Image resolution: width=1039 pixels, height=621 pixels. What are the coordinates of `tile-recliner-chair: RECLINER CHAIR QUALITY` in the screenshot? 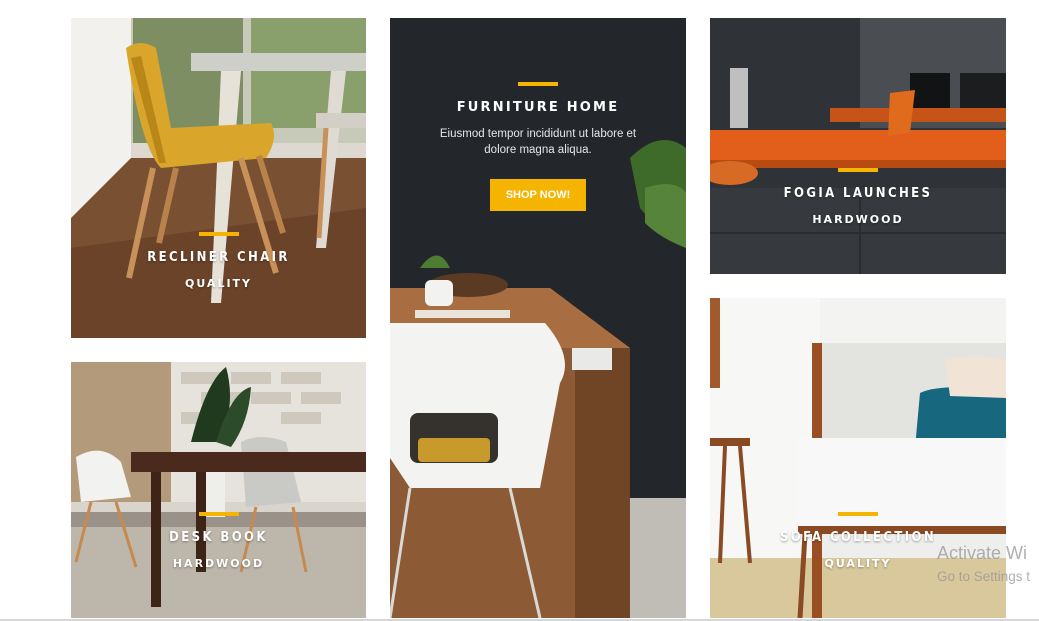 It's located at (218, 178).